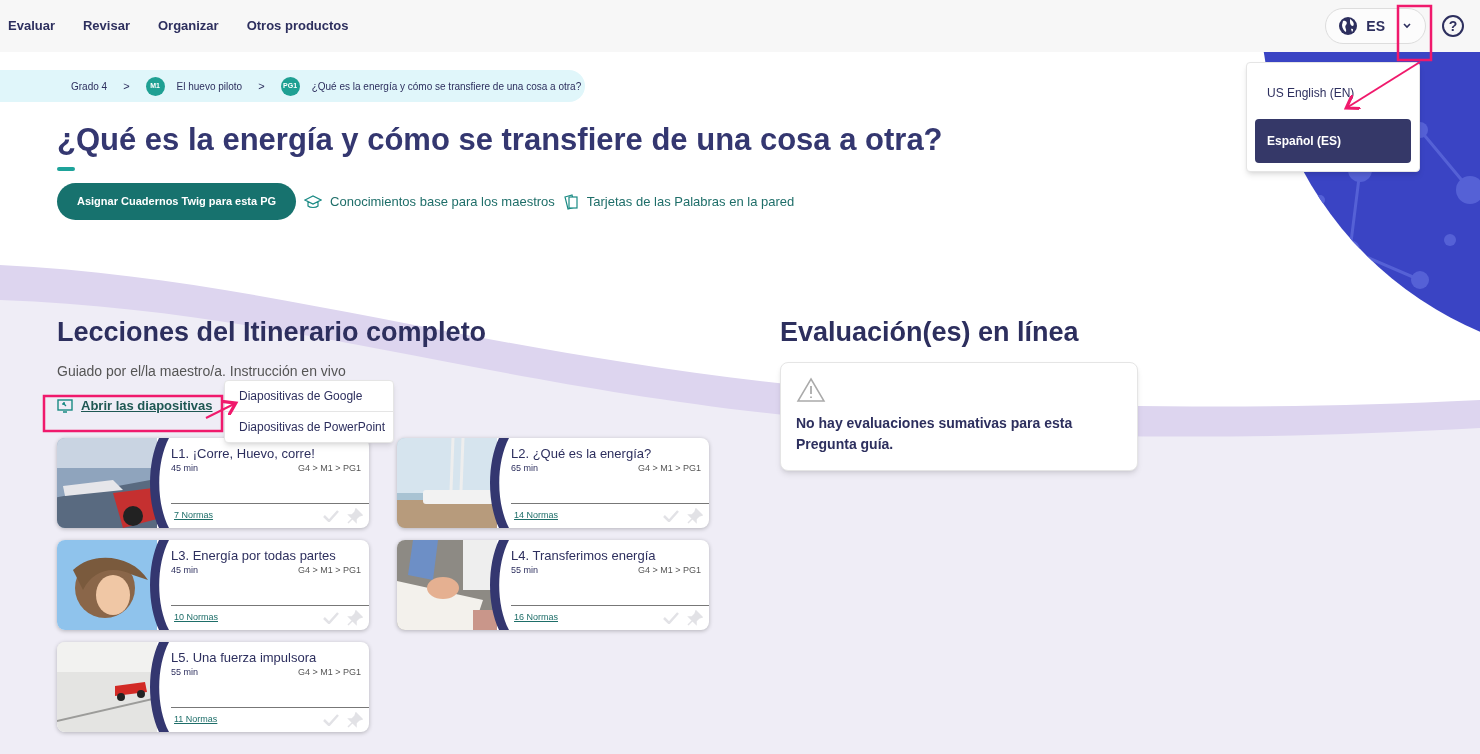 This screenshot has height=754, width=1480. I want to click on language-option: Español (ES), so click(1333, 141).